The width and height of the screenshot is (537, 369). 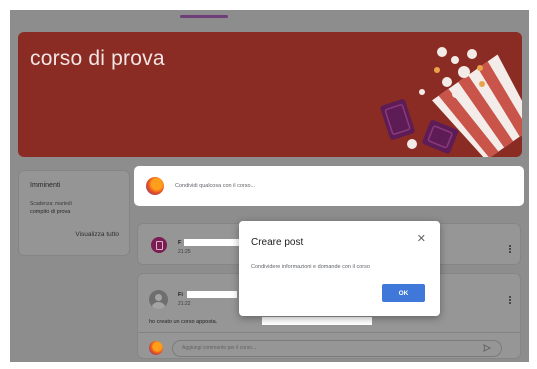 I want to click on divider, so click(x=329, y=332).